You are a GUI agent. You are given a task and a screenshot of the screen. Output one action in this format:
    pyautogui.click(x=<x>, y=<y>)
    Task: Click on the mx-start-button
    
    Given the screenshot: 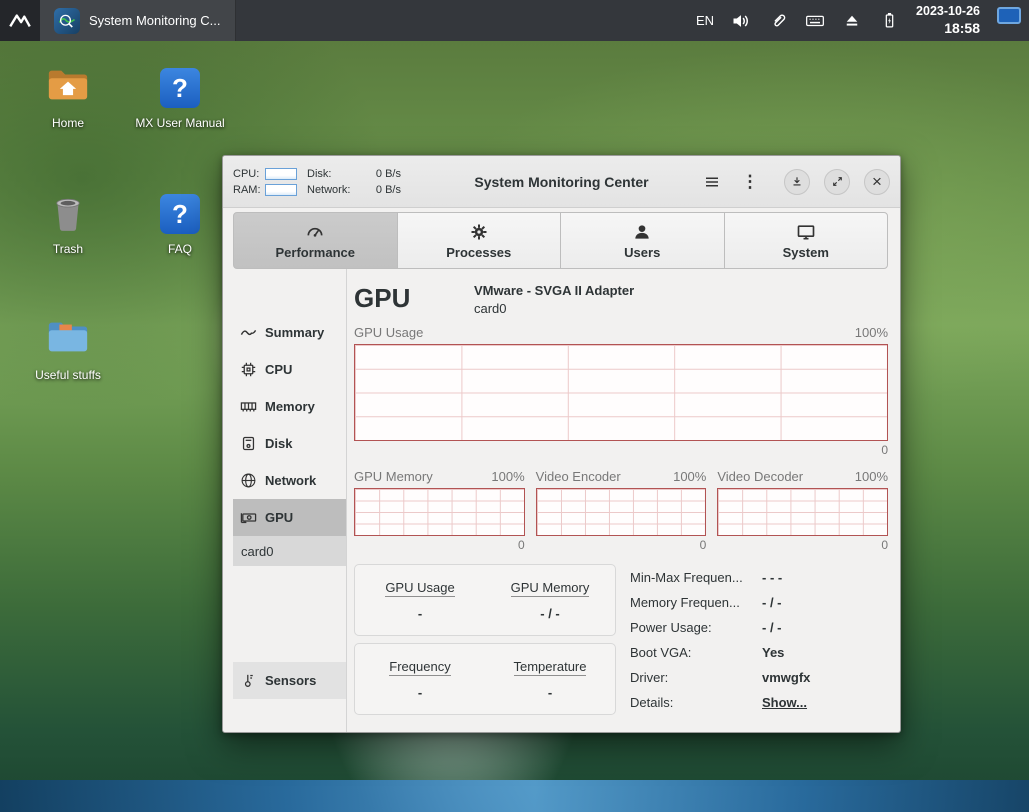 What is the action you would take?
    pyautogui.click(x=20, y=20)
    